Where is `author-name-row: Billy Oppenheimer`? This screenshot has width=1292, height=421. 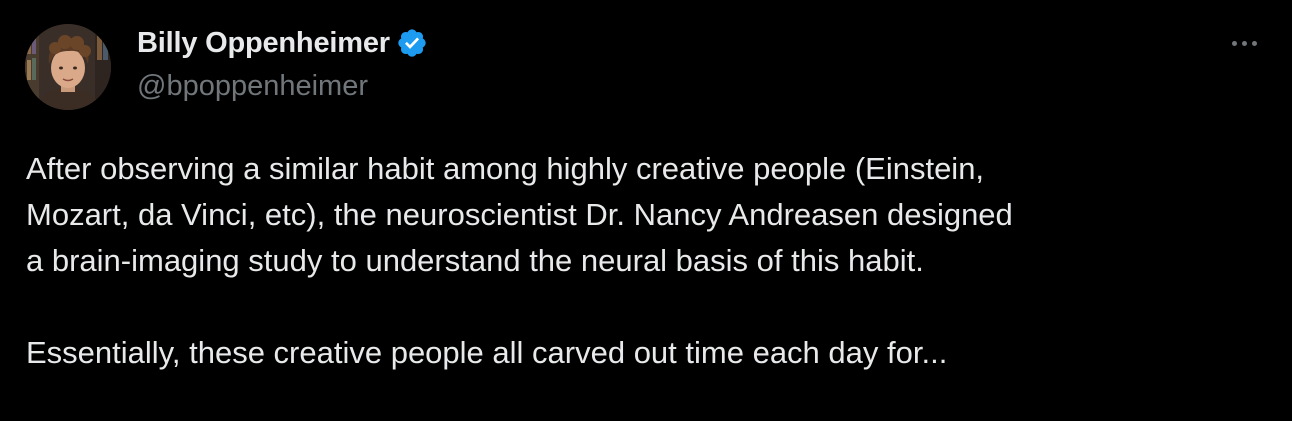
author-name-row: Billy Oppenheimer is located at coordinates (282, 43).